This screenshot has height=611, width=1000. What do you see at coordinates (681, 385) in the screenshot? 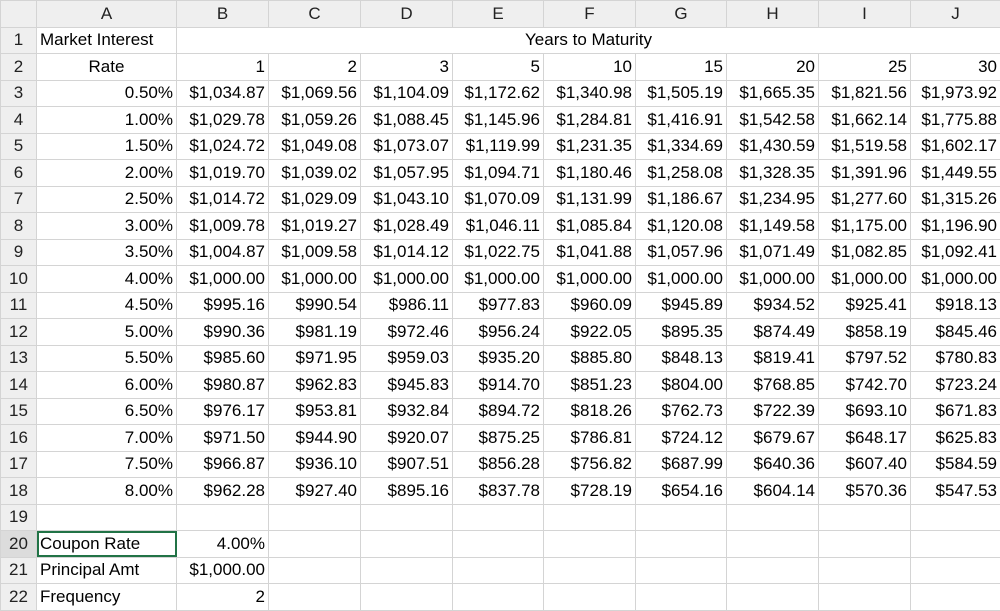
I see `price-cell: $804.00` at bounding box center [681, 385].